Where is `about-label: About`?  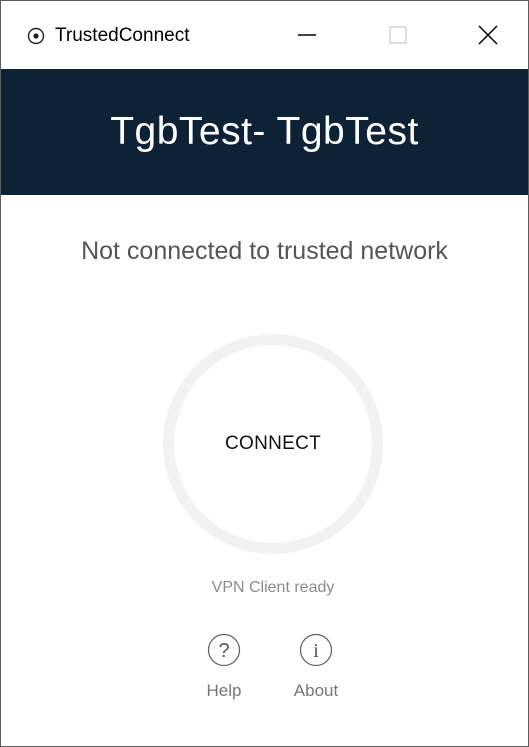
about-label: About is located at coordinates (316, 690).